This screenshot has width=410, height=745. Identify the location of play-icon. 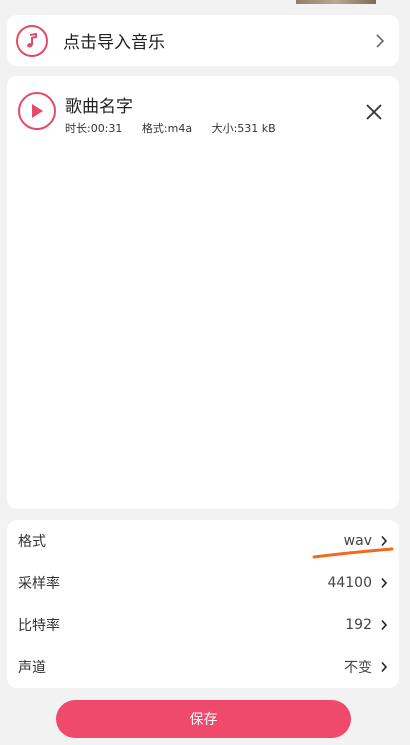
(37, 111).